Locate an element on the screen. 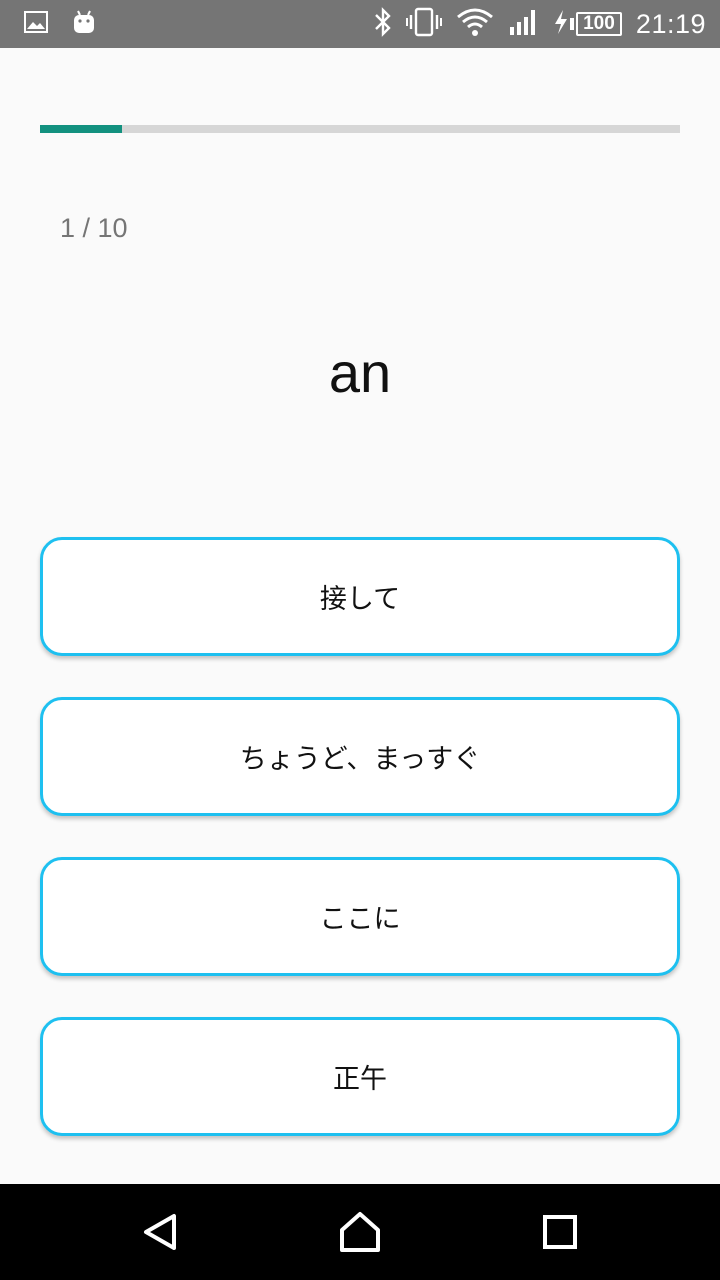 The width and height of the screenshot is (720, 1280). answer-option-4: 正午 is located at coordinates (360, 1076).